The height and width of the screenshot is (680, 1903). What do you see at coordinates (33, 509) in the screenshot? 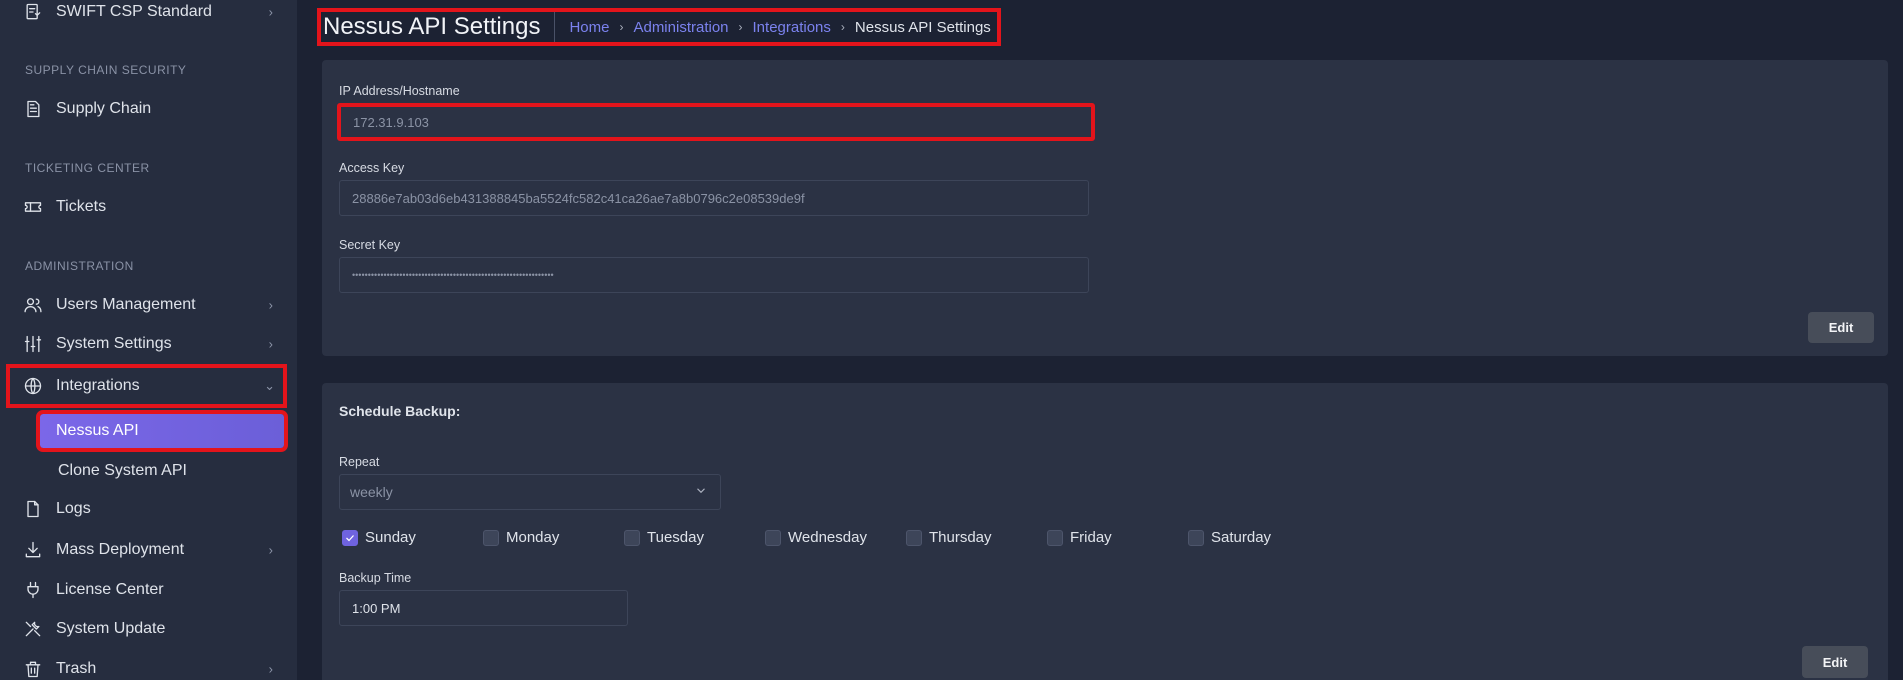
I see `file-icon` at bounding box center [33, 509].